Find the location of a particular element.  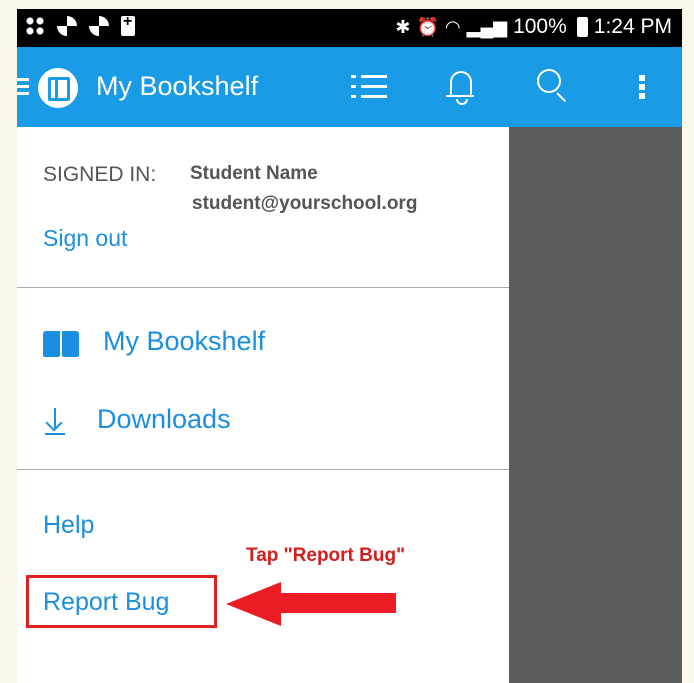

more-options-icon is located at coordinates (643, 89).